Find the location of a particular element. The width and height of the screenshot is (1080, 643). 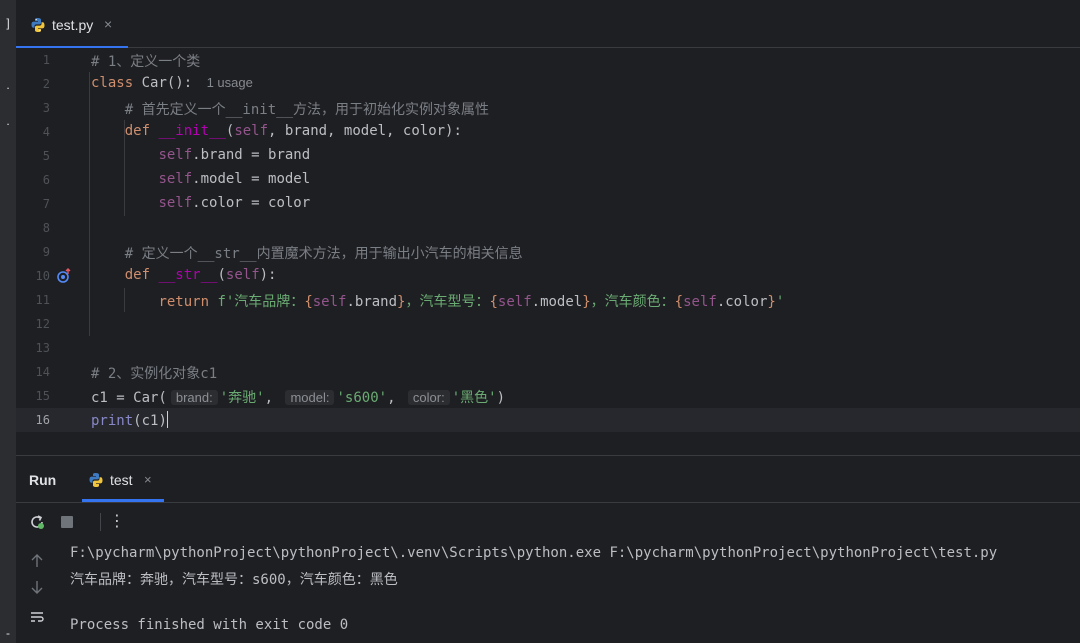

line-number: 11 is located at coordinates (42, 300).